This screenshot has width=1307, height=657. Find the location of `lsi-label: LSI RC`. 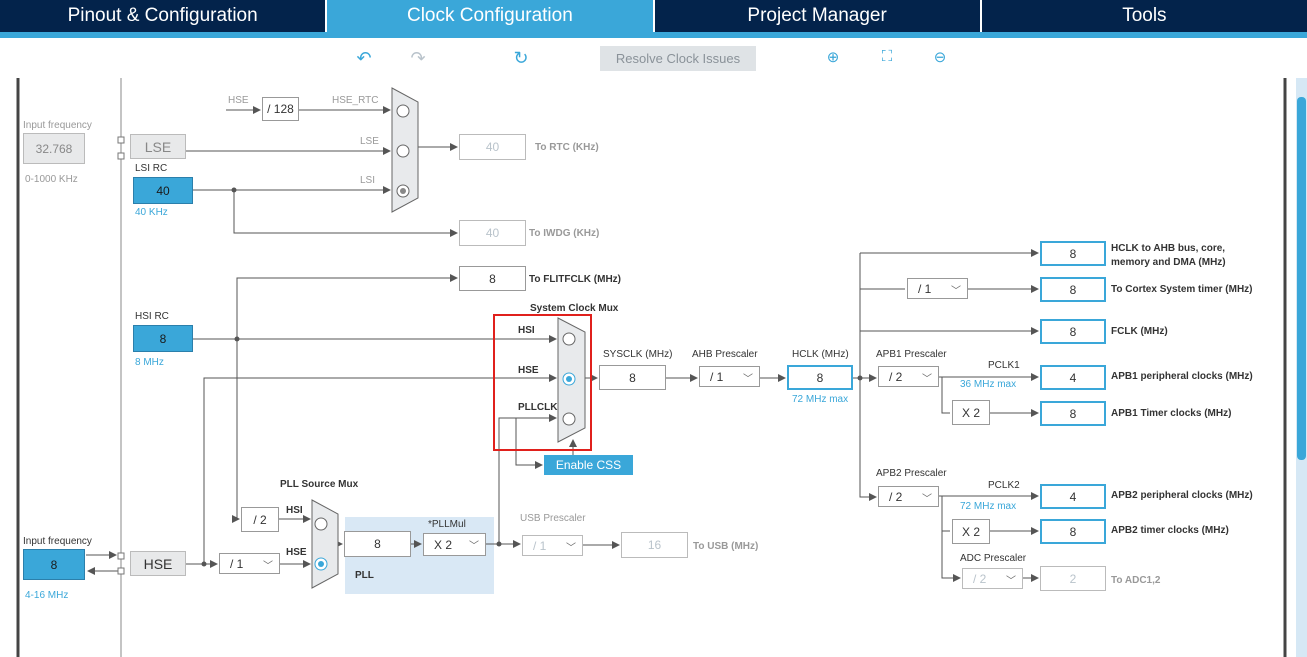

lsi-label: LSI RC is located at coordinates (151, 168).